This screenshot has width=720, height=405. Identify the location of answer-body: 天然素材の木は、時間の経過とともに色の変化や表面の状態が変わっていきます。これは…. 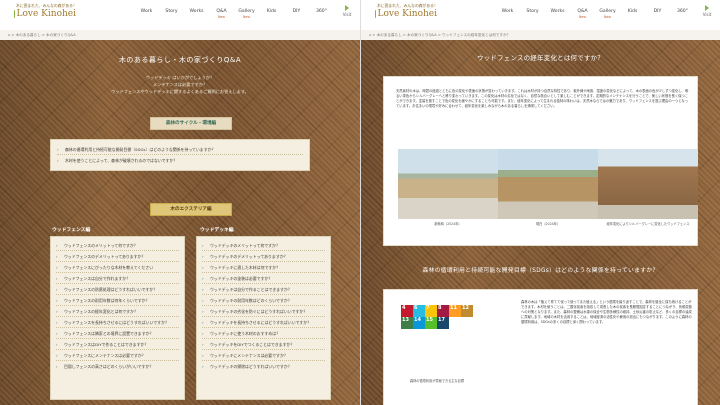
(542, 98).